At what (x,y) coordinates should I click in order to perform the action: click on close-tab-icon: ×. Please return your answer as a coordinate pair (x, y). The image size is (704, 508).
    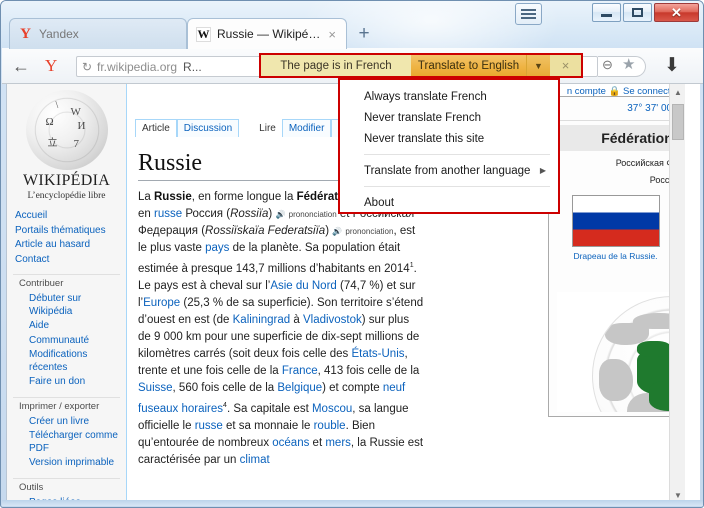
    Looking at the image, I should click on (332, 34).